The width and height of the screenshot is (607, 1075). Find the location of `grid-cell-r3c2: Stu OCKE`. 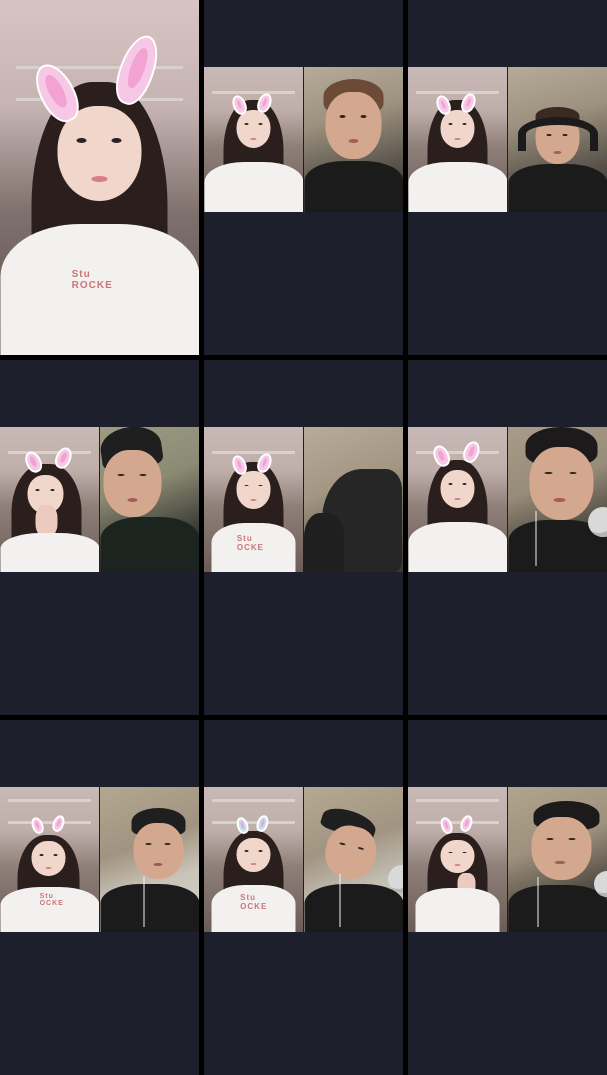

grid-cell-r3c2: Stu OCKE is located at coordinates (303, 897).